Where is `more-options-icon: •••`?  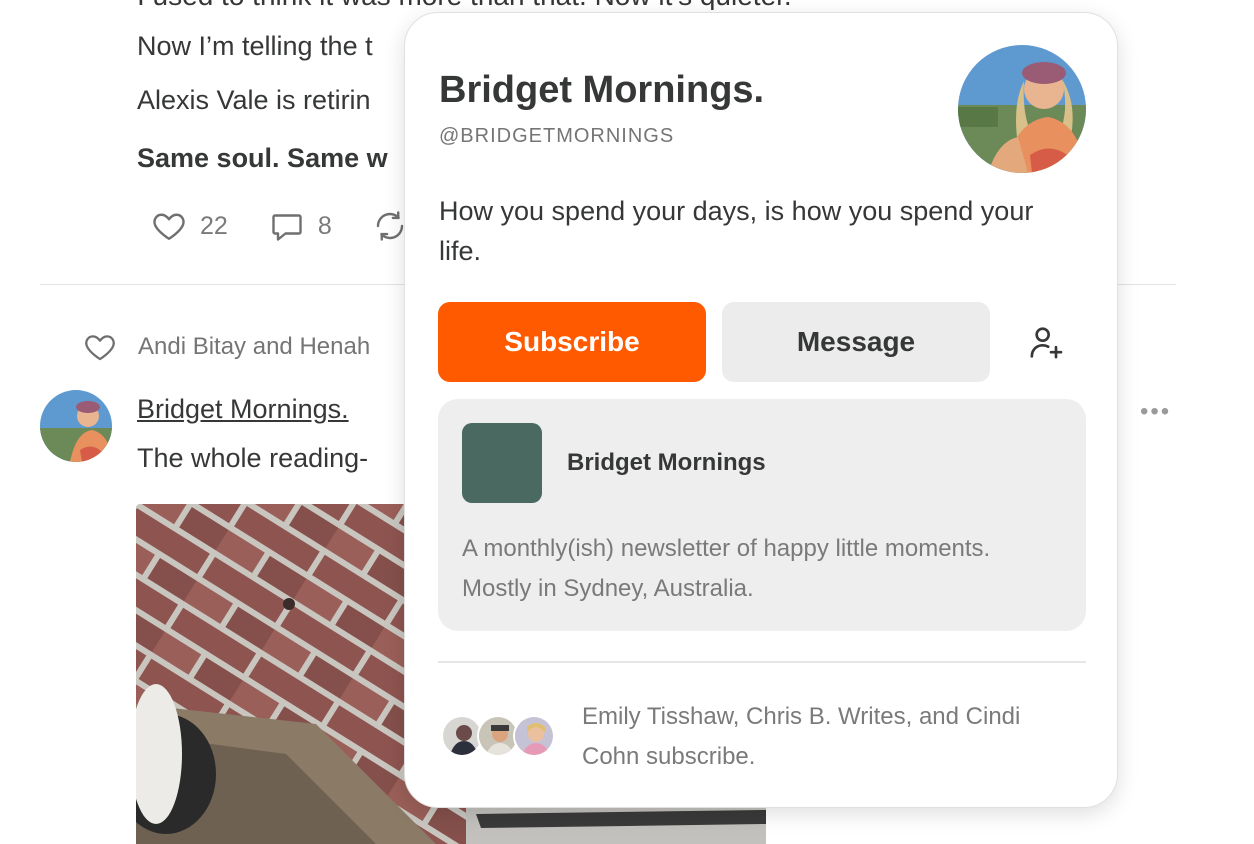
more-options-icon: ••• is located at coordinates (1155, 412).